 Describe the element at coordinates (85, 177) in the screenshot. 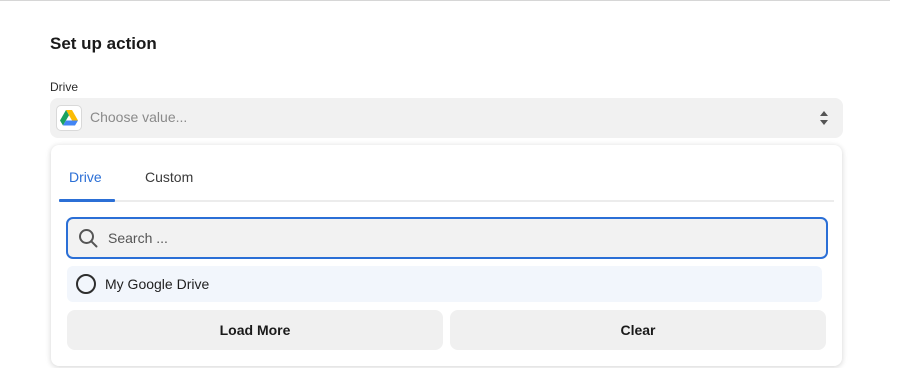

I see `tab-drive: Drive` at that location.